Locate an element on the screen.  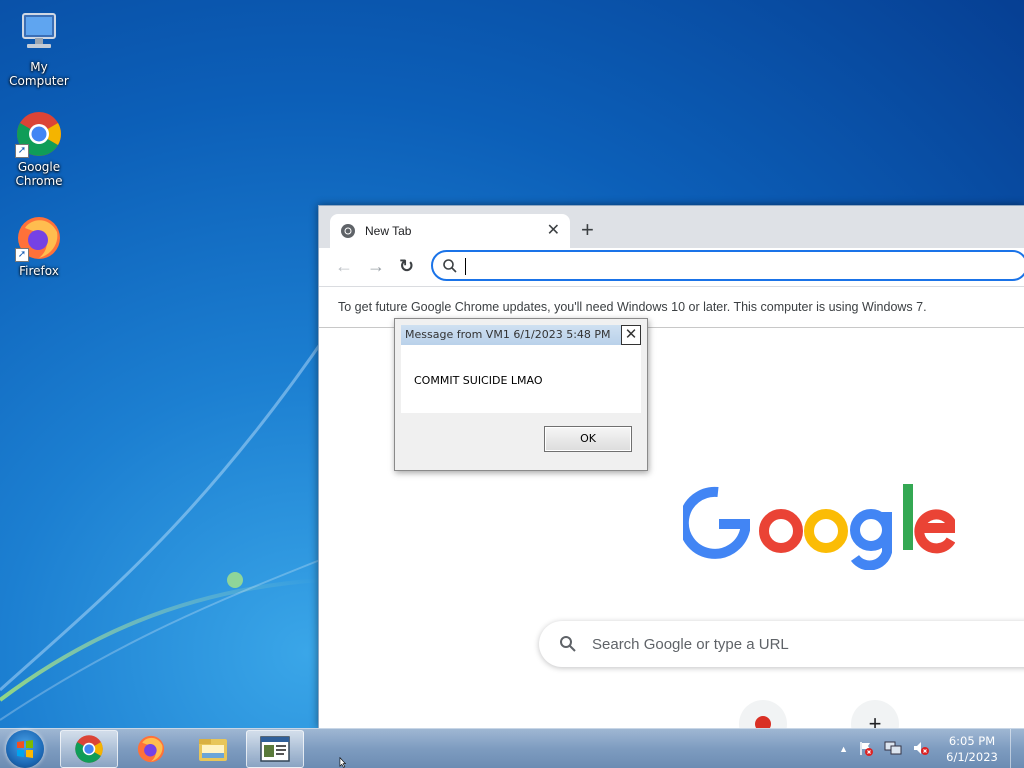
dialog-close-button: ✕ is located at coordinates (631, 335).